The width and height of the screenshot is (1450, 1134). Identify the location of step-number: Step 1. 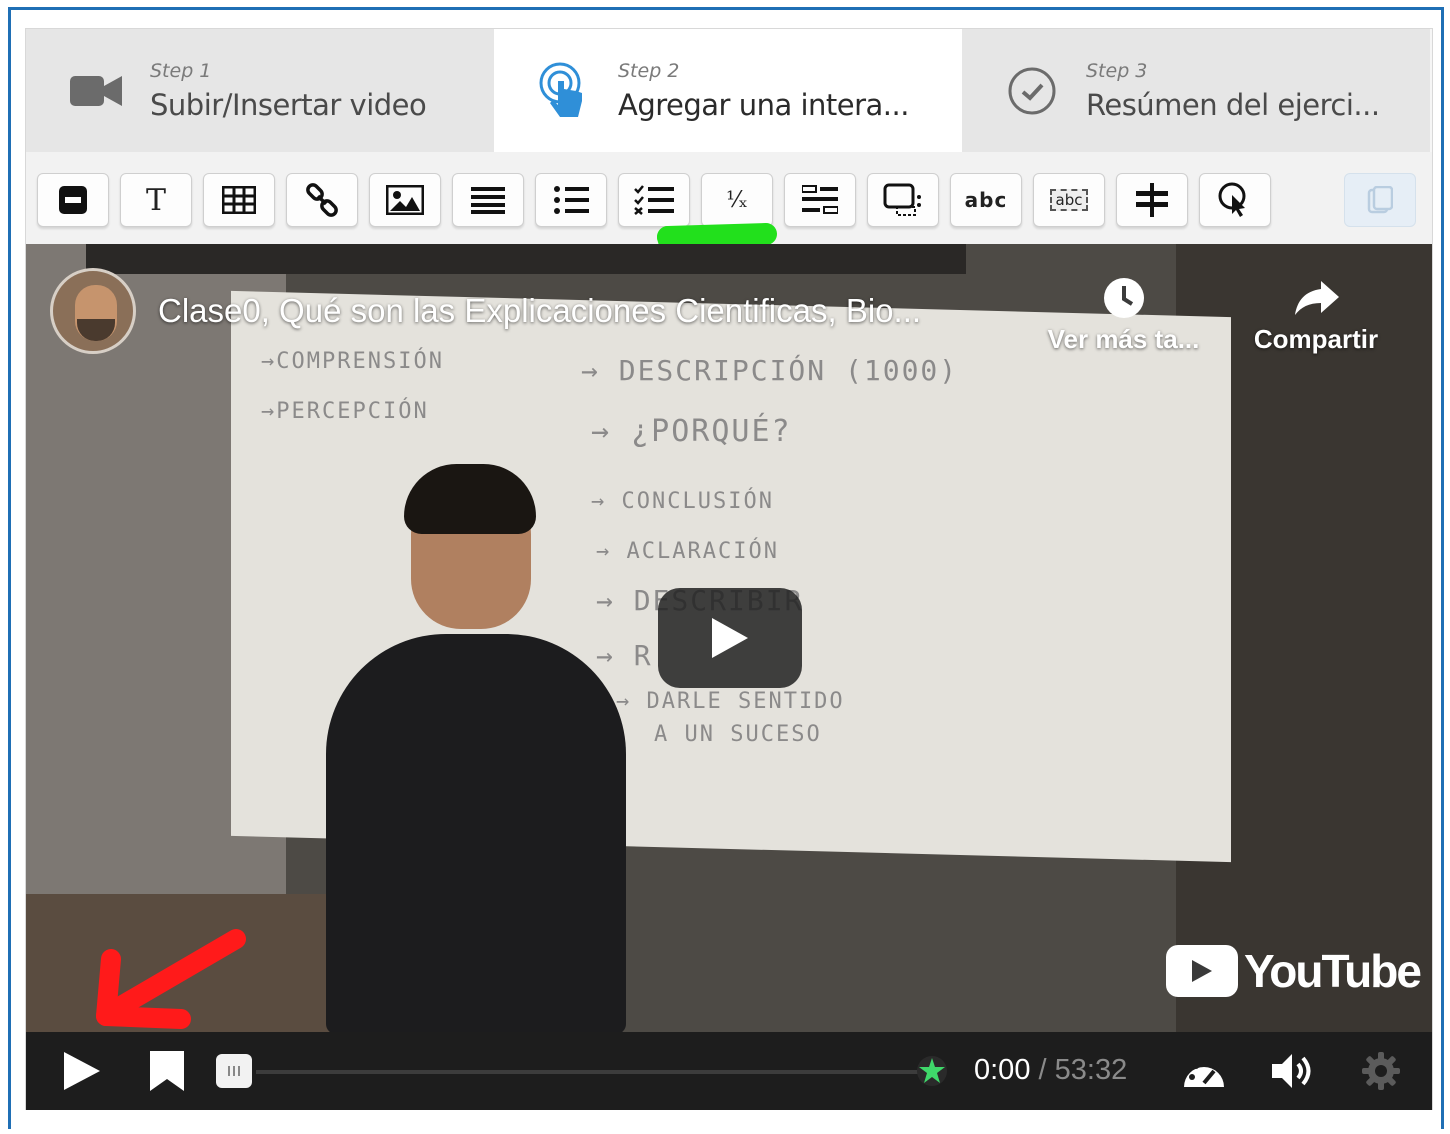
(181, 70).